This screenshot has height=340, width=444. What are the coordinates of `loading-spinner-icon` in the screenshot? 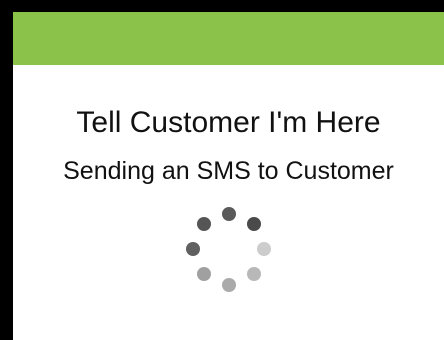 It's located at (230, 251).